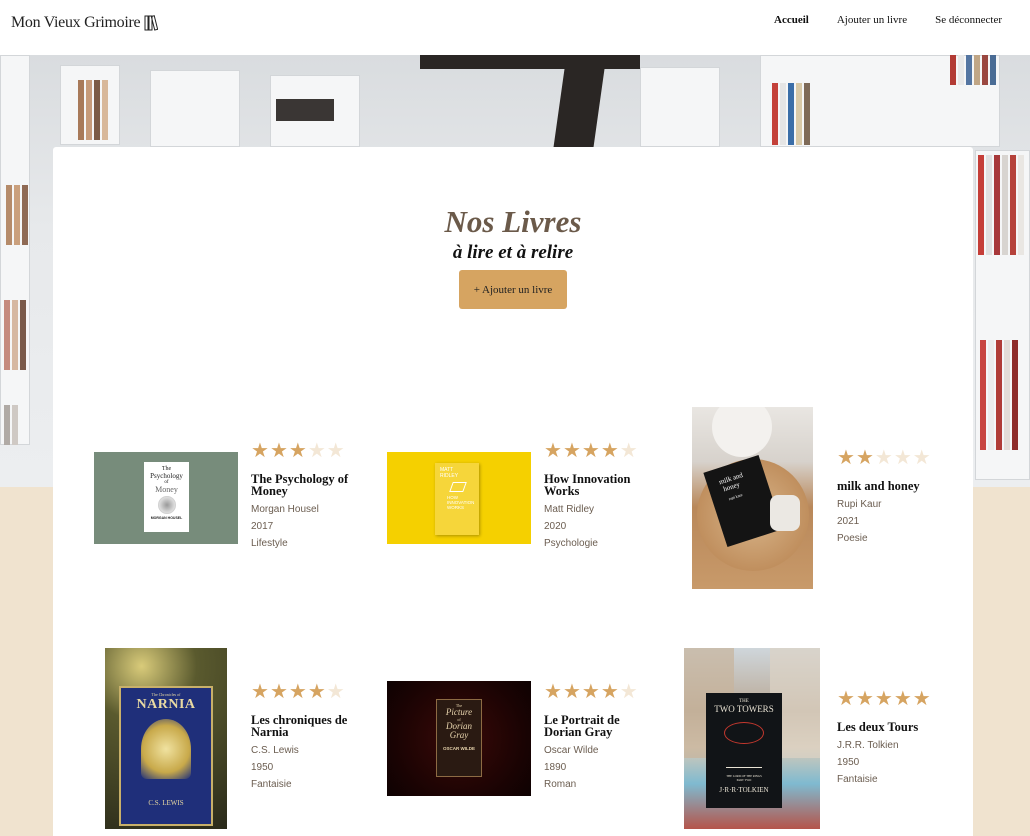  Describe the element at coordinates (285, 509) in the screenshot. I see `book-author: Morgan Housel` at that location.